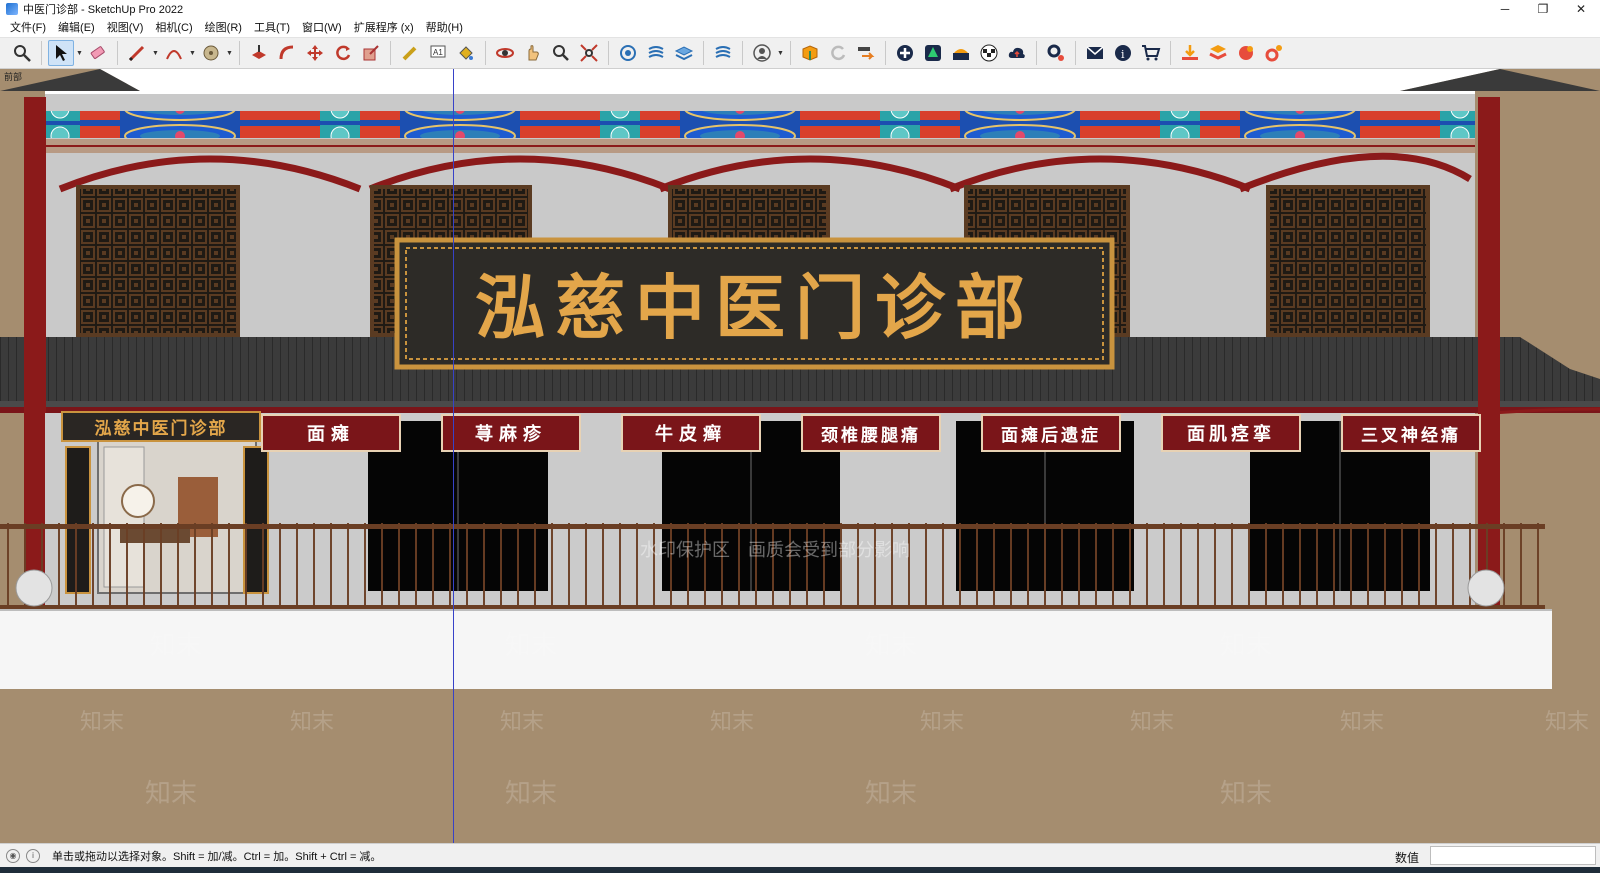 Image resolution: width=1600 pixels, height=873 pixels. What do you see at coordinates (780, 53) in the screenshot?
I see `user-dropdown-chevron-icon: ▼` at bounding box center [780, 53].